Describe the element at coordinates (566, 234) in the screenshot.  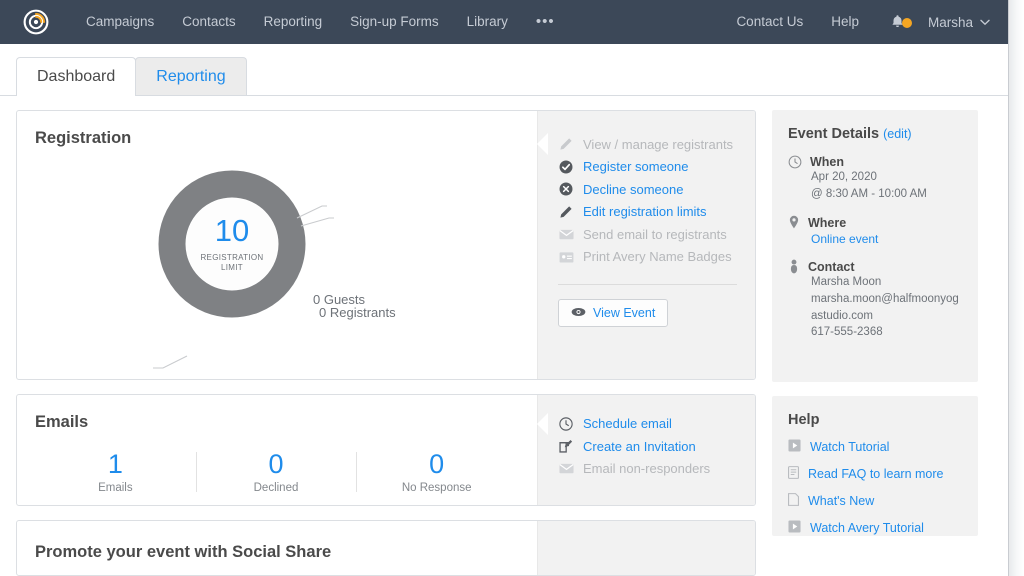
I see `envelope-icon` at that location.